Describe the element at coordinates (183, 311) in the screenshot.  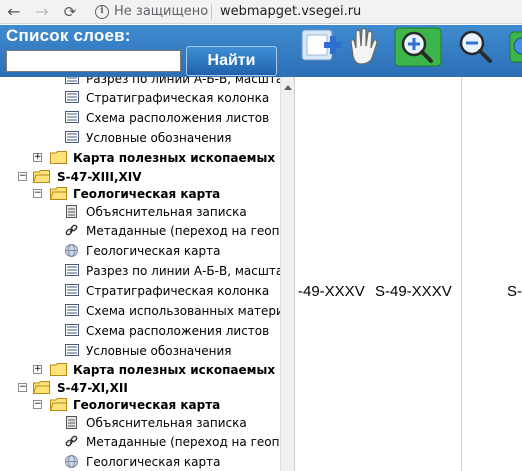
I see `tree-item-label: Схема использованных матери` at that location.